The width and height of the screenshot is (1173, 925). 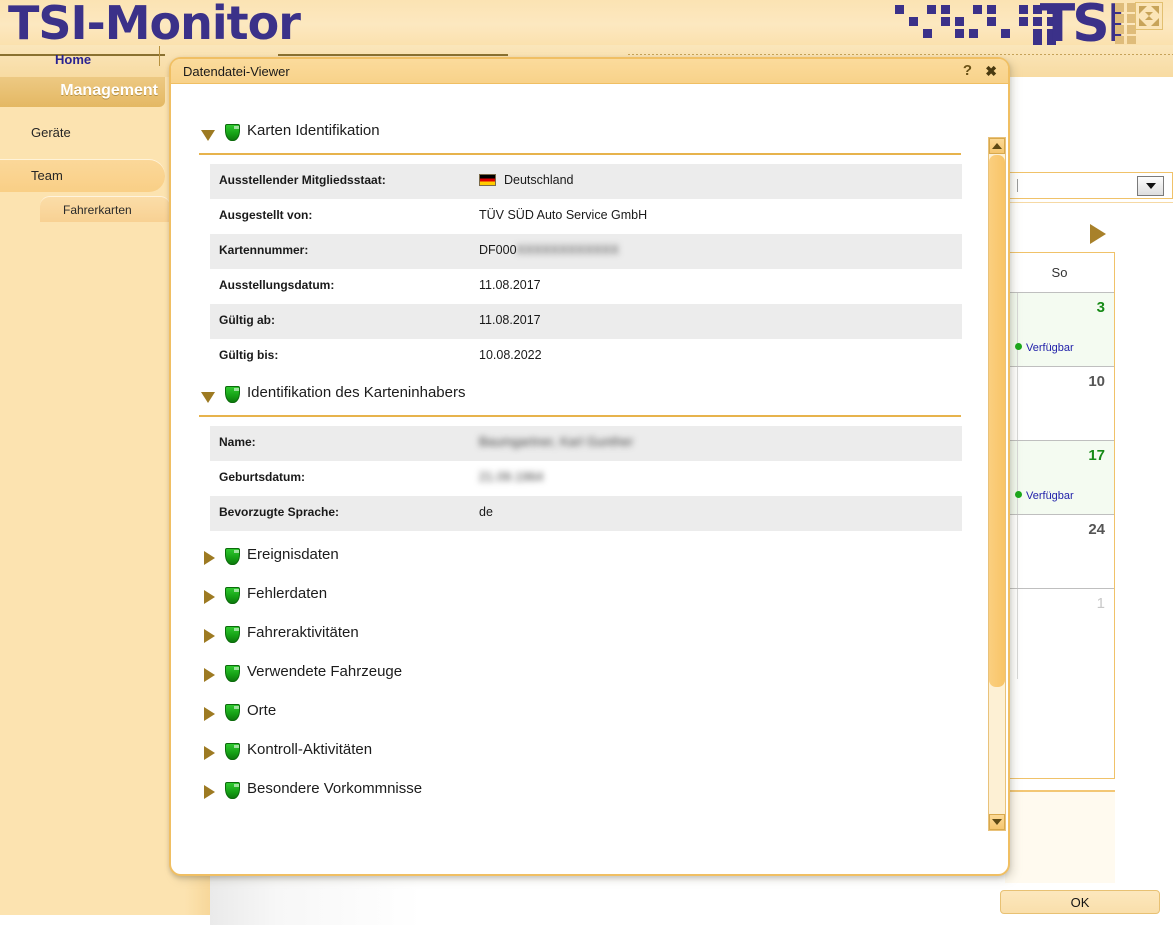 What do you see at coordinates (549, 250) in the screenshot?
I see `row-value: DF000XXXXXXXXXXXX` at bounding box center [549, 250].